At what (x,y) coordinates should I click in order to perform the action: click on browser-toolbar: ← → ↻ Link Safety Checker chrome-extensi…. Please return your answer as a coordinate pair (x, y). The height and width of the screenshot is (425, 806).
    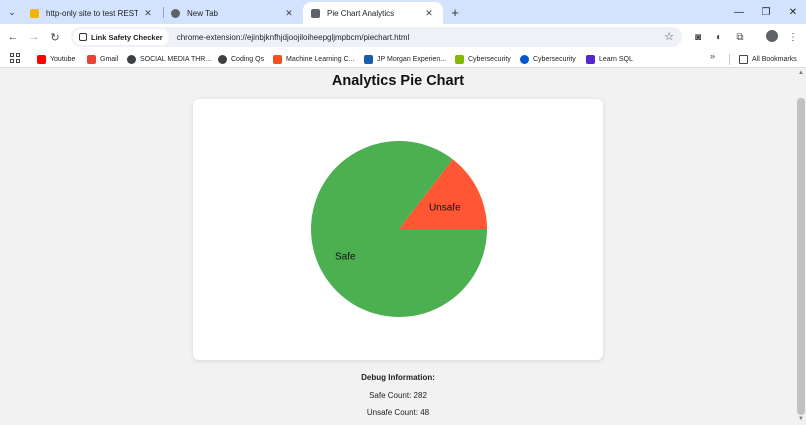
    Looking at the image, I should click on (403, 37).